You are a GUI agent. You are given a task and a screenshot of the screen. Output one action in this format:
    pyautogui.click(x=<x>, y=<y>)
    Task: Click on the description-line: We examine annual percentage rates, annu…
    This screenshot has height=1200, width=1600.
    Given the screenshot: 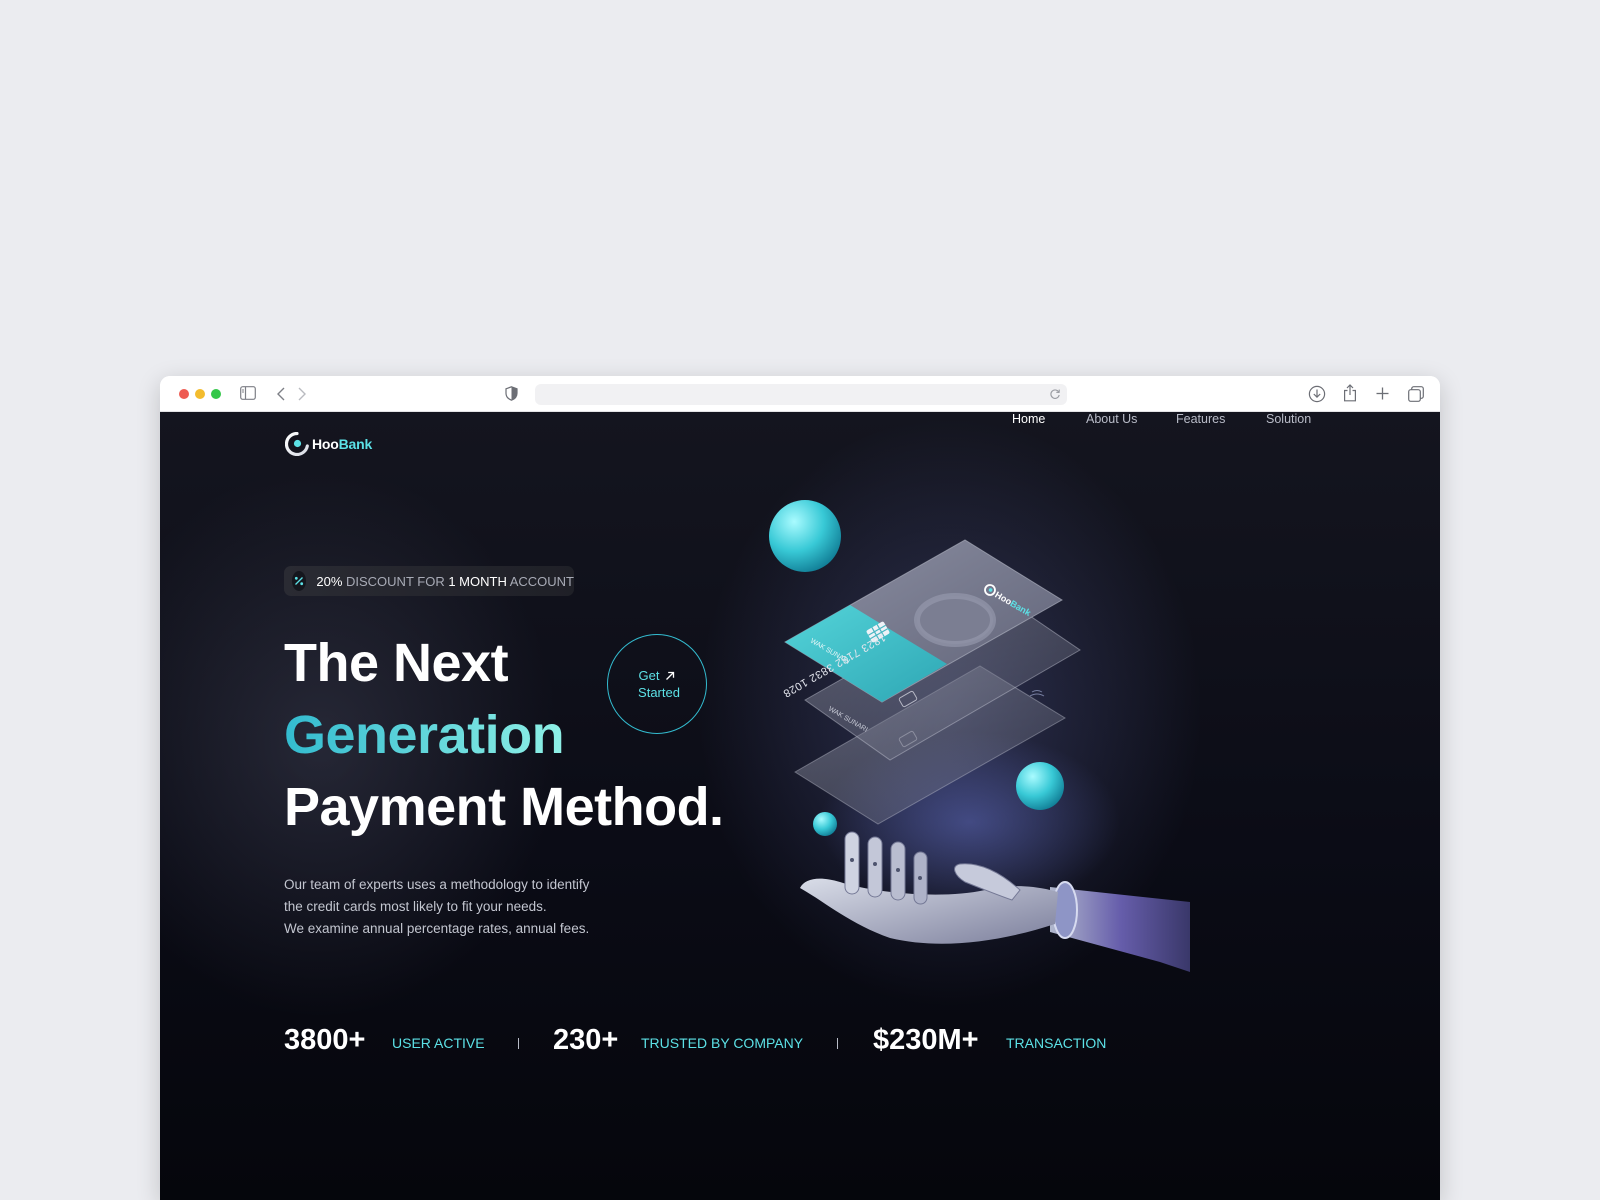 What is the action you would take?
    pyautogui.click(x=437, y=928)
    